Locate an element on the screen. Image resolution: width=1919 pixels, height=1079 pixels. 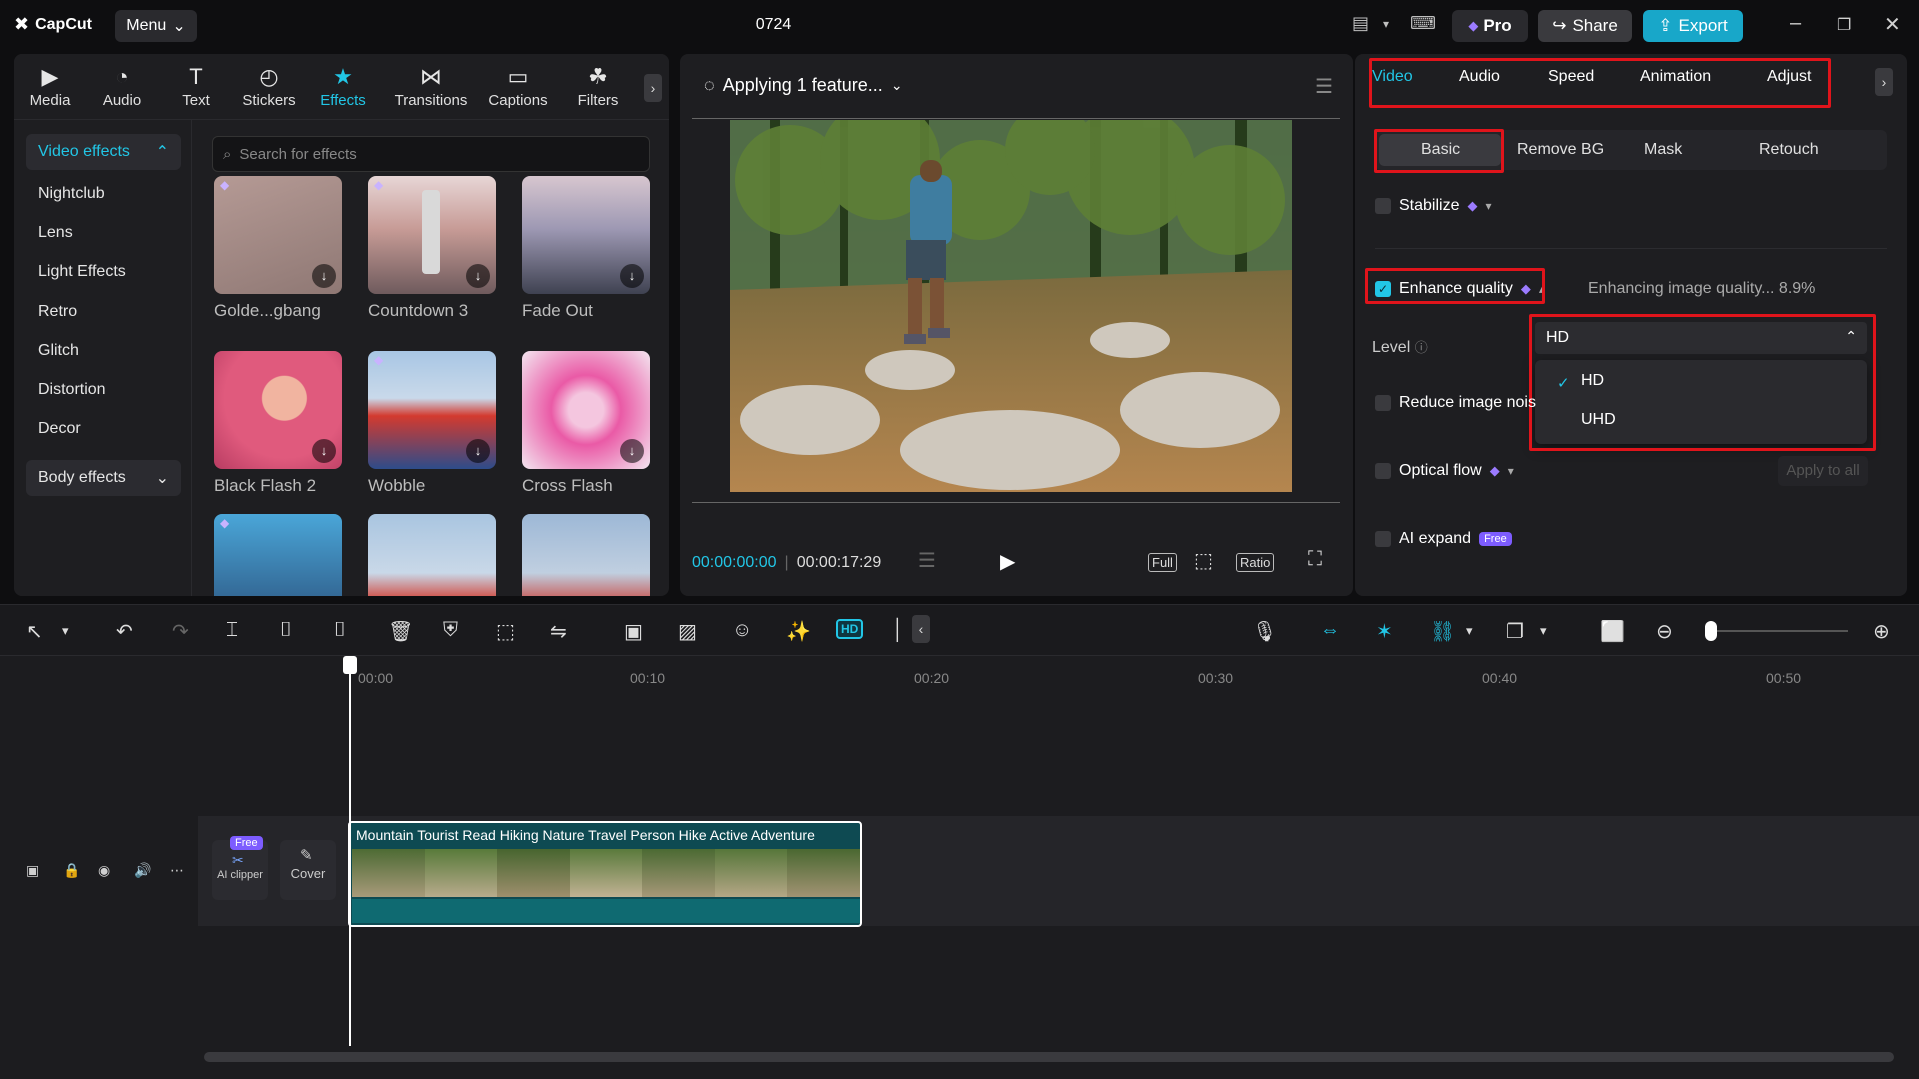
zoom-fit-icon: ⬚ is located at coordinates (1203, 560).